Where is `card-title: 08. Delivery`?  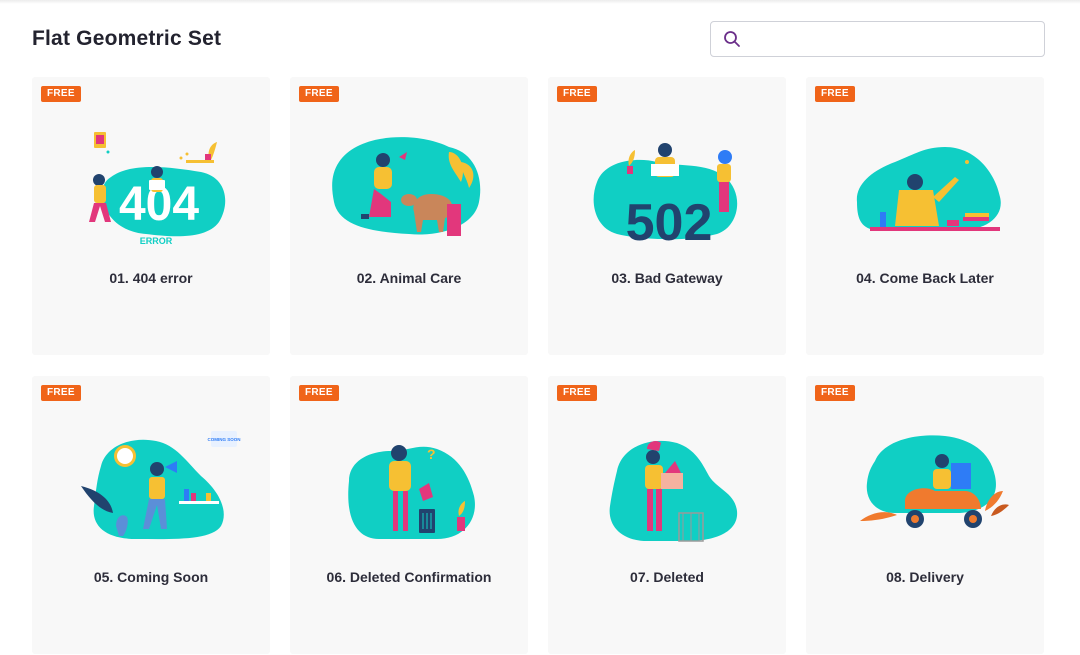 card-title: 08. Delivery is located at coordinates (925, 577).